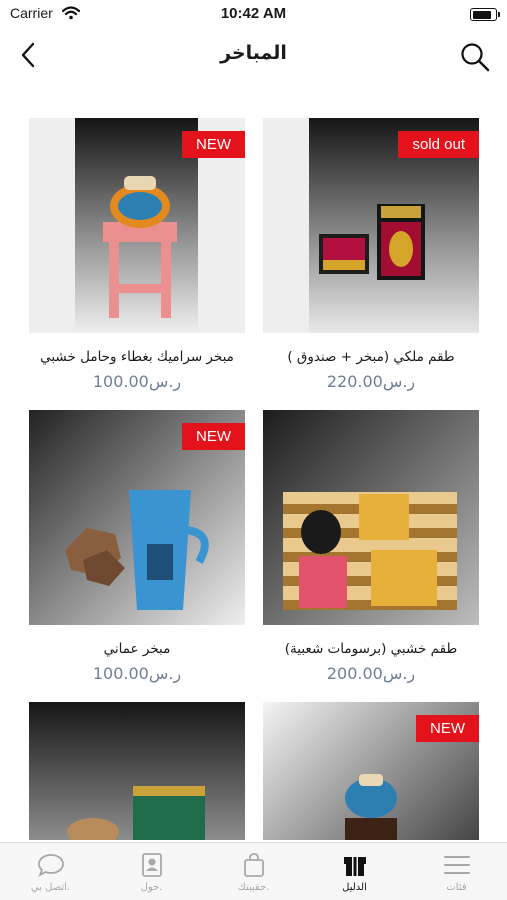  What do you see at coordinates (438, 144) in the screenshot?
I see `sold-out-badge: sold out` at bounding box center [438, 144].